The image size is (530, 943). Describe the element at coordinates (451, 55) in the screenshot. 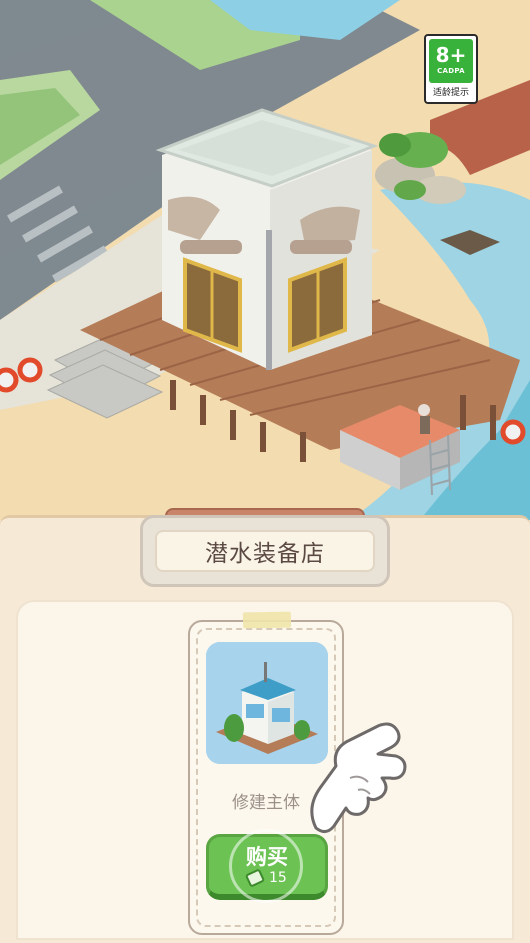

I see `age-rating-number: 8+` at that location.